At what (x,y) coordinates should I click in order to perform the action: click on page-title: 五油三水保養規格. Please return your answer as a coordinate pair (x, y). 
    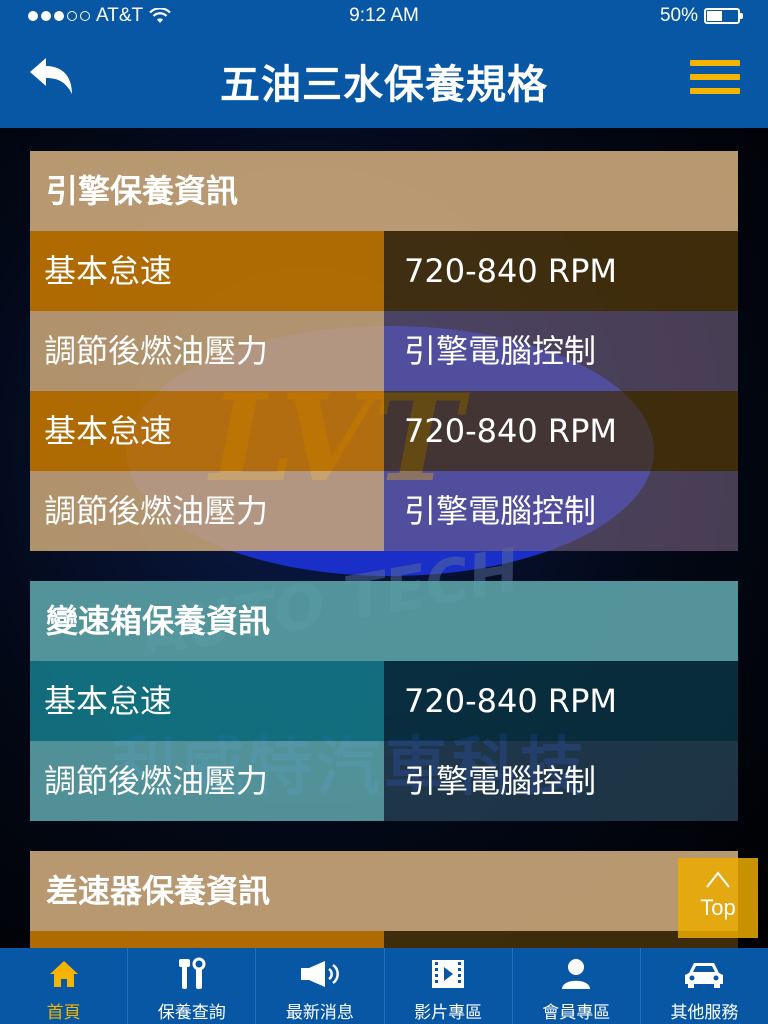
    Looking at the image, I should click on (384, 85).